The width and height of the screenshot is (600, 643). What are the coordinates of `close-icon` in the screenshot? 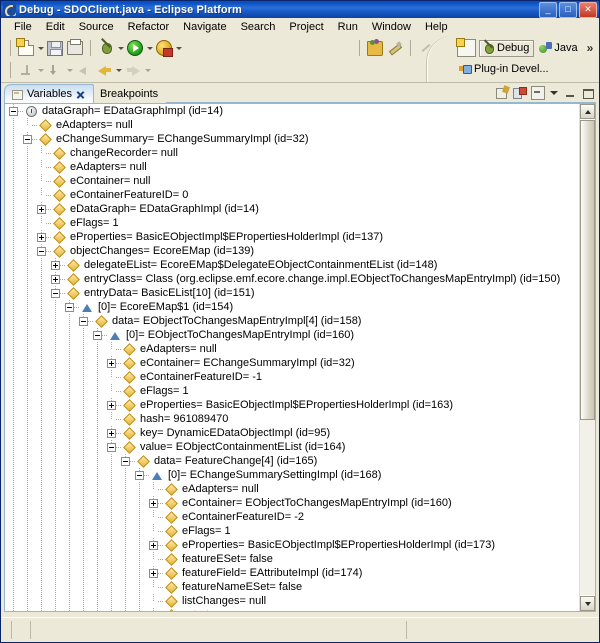 It's located at (80, 94).